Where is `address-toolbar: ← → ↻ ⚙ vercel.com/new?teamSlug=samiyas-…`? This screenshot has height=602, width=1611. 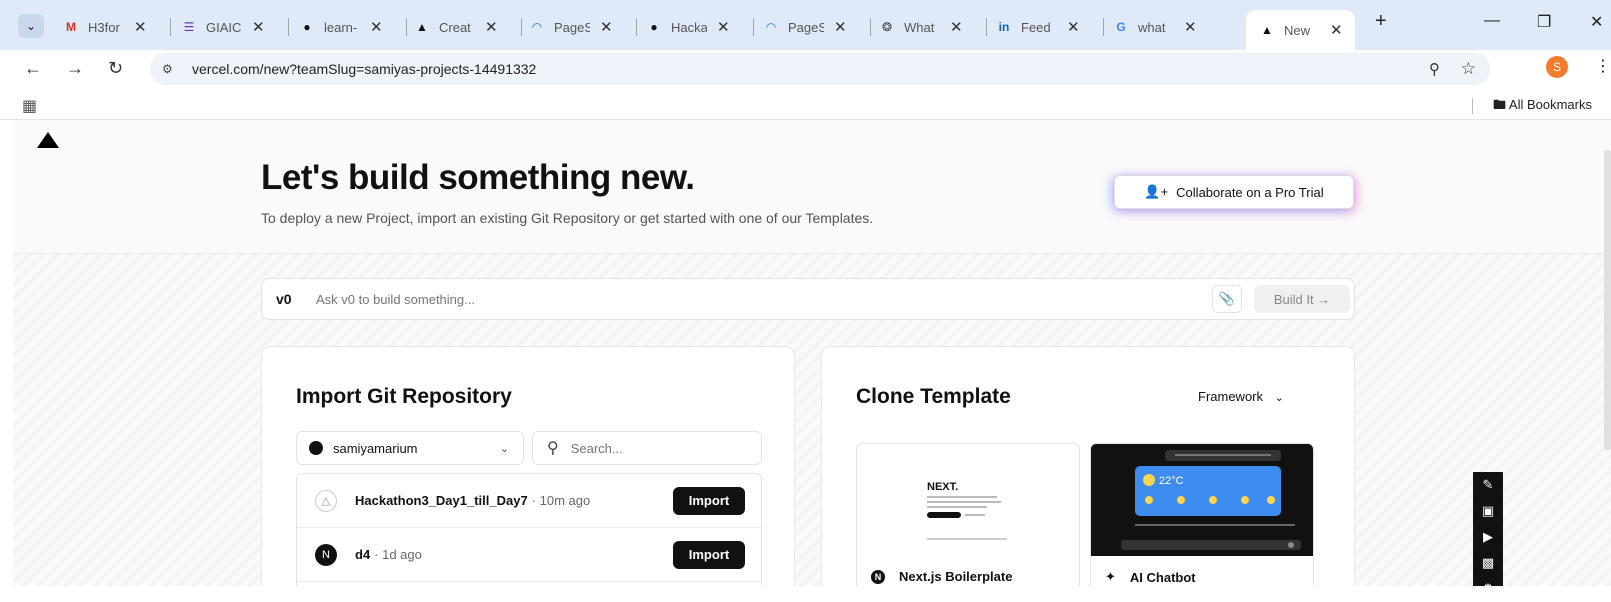
address-toolbar: ← → ↻ ⚙ vercel.com/new?teamSlug=samiyas-… is located at coordinates (805, 70).